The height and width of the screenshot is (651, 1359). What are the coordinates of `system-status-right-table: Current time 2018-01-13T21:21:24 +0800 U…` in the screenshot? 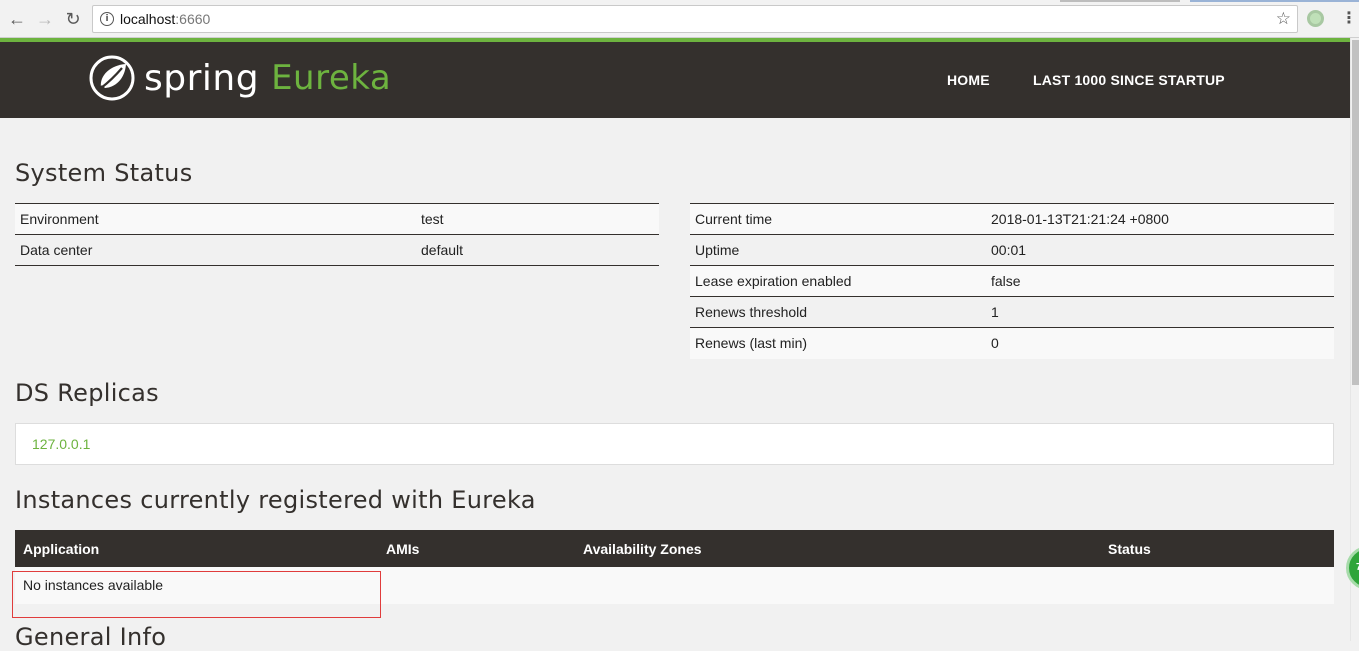 It's located at (1012, 281).